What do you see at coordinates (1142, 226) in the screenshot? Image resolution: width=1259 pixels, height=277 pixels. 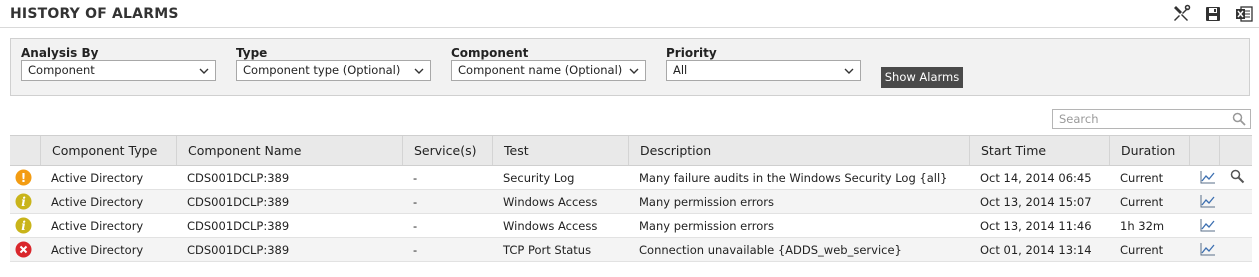 I see `cell-duration: 1h 32m` at bounding box center [1142, 226].